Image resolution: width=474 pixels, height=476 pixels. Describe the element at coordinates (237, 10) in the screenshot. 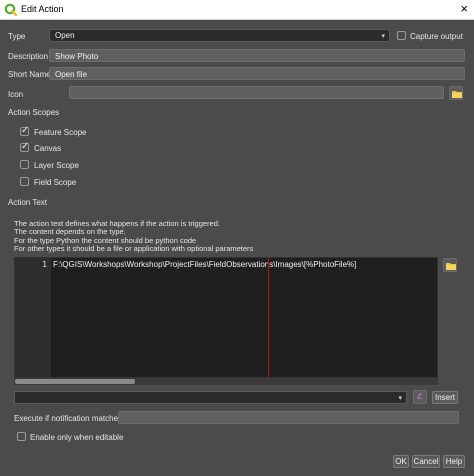

I see `title-bar: Edit Action ×` at that location.